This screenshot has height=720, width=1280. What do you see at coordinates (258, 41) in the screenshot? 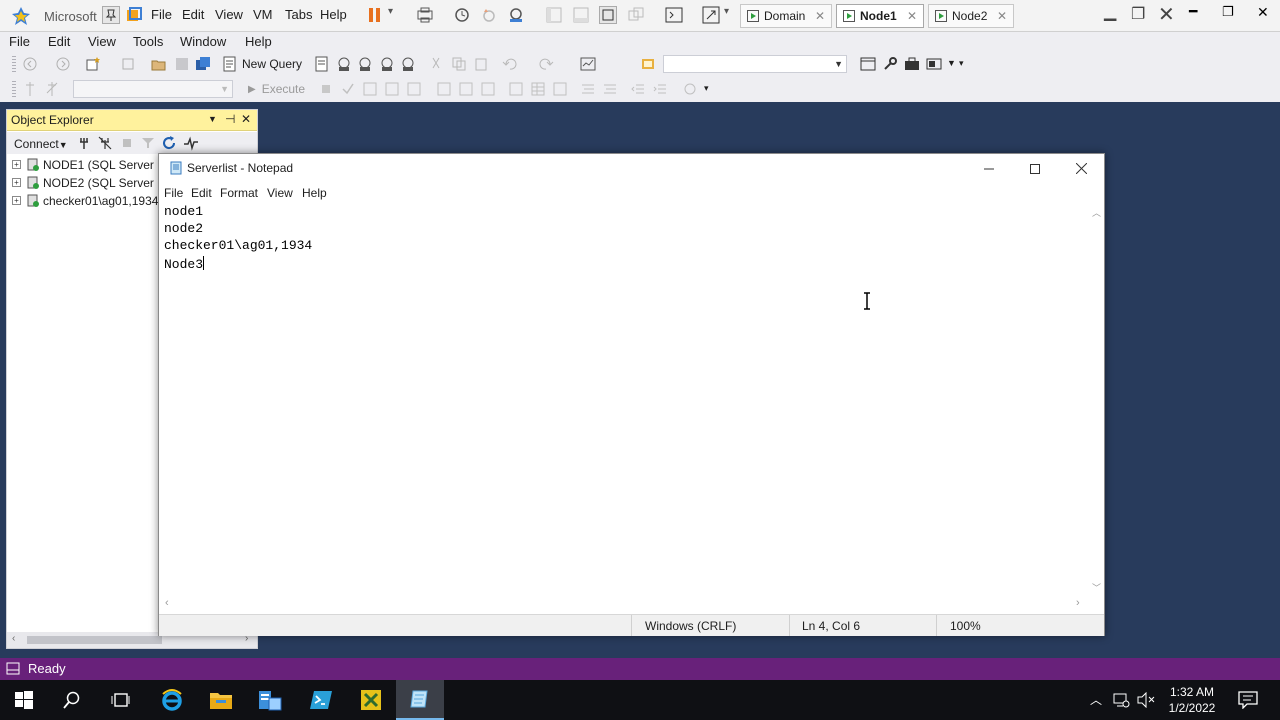
I see `ssms-menu-help: Help` at bounding box center [258, 41].